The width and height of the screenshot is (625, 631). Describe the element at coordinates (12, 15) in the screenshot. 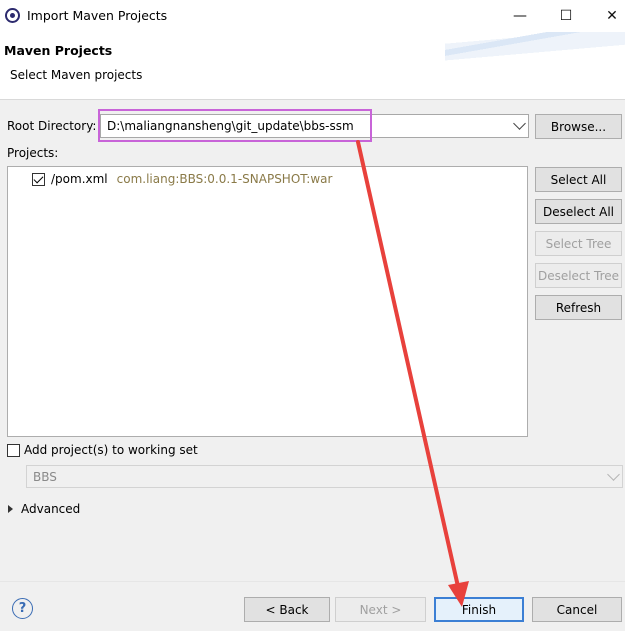

I see `eclipse-icon` at that location.